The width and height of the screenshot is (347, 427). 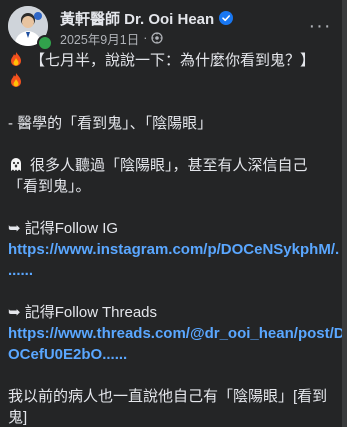 I want to click on ghost-icon, so click(x=16, y=164).